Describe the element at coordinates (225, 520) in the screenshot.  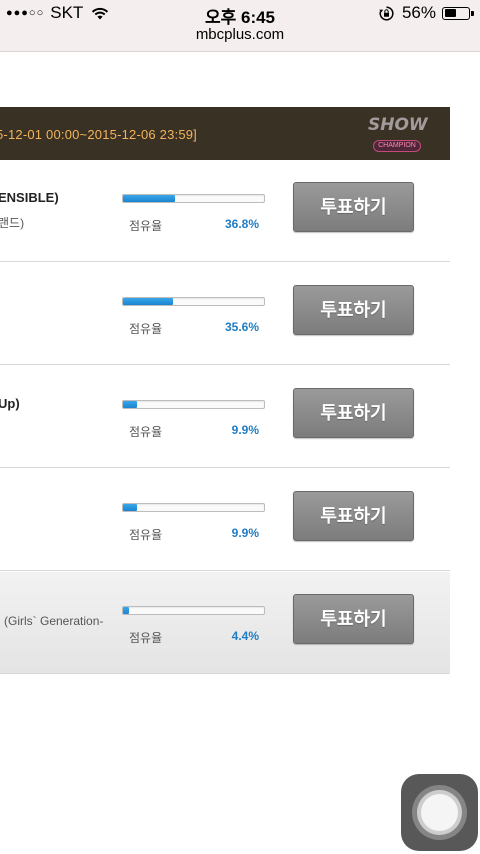
I see `candidate-row: 점유율 9.9% 투표하기` at that location.